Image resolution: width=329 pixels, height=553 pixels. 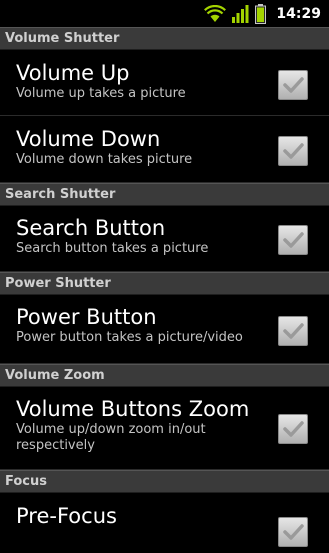 I want to click on pref-summary: Volume up takes a picture, so click(x=101, y=93).